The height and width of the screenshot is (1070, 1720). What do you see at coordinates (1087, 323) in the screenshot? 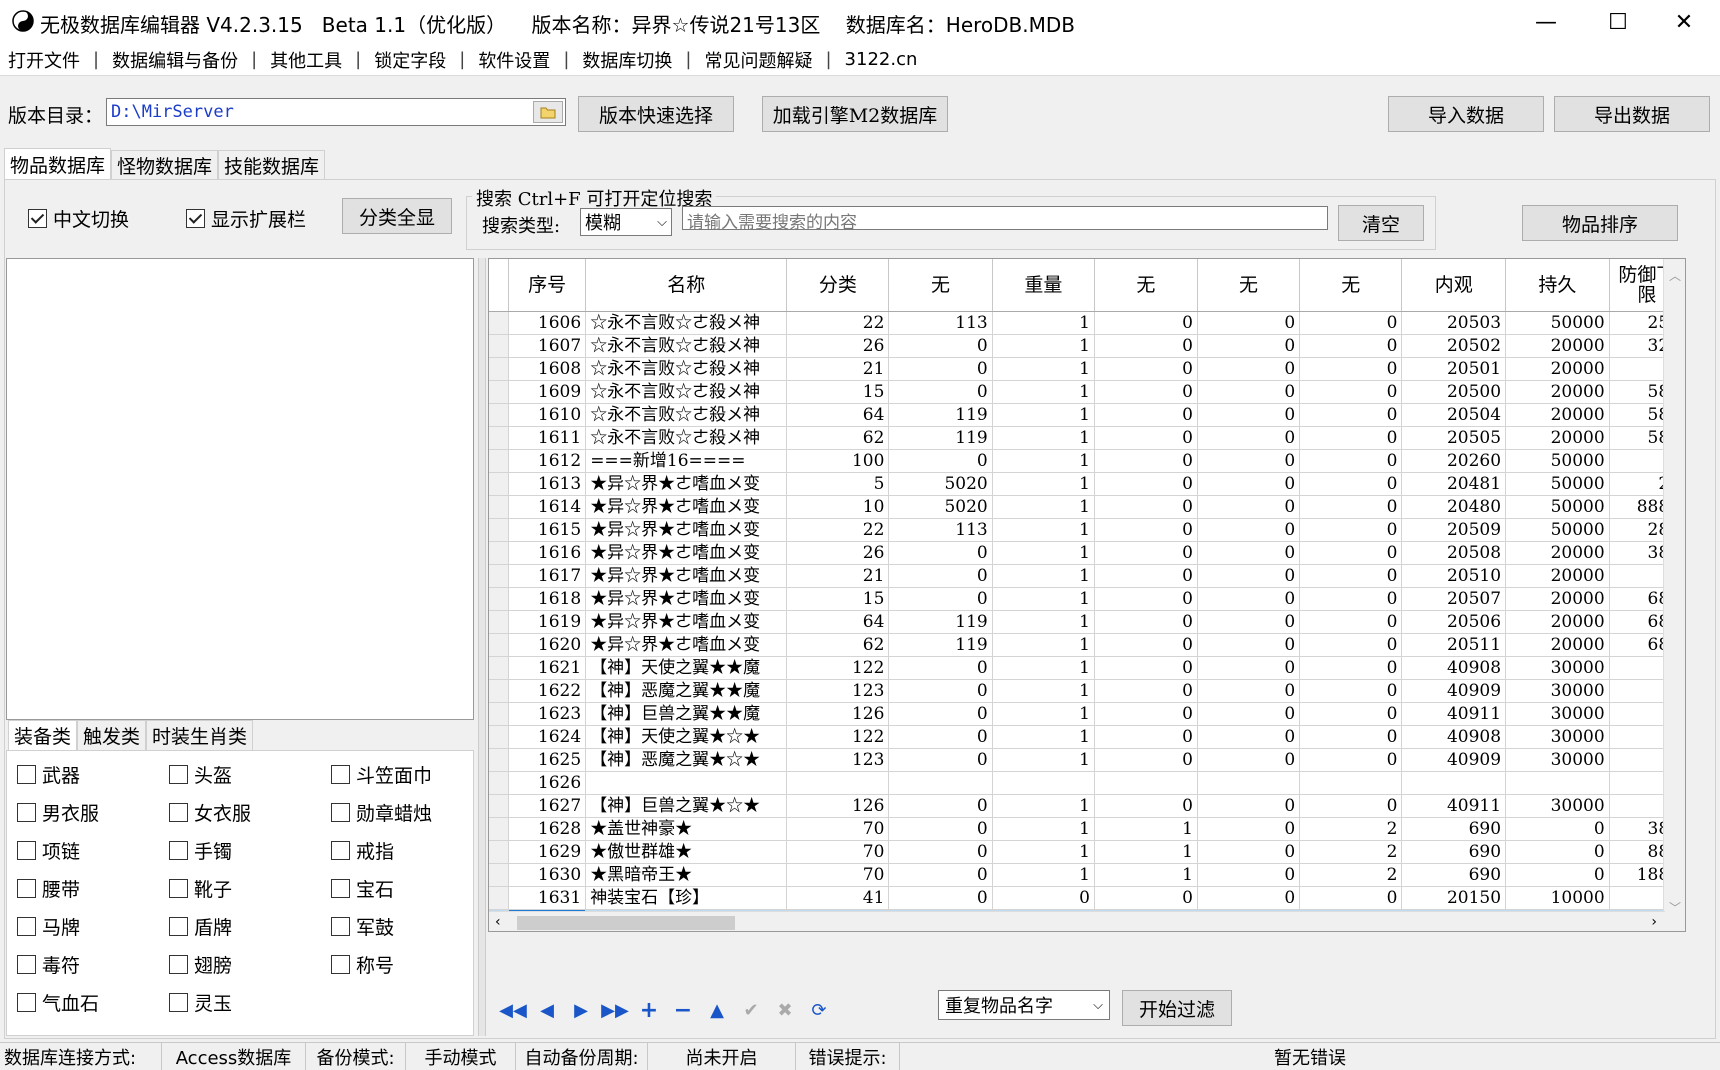
I see `table-row: 1606☆永不言败☆ㄜ殺メ神2211310002050350000258` at bounding box center [1087, 323].